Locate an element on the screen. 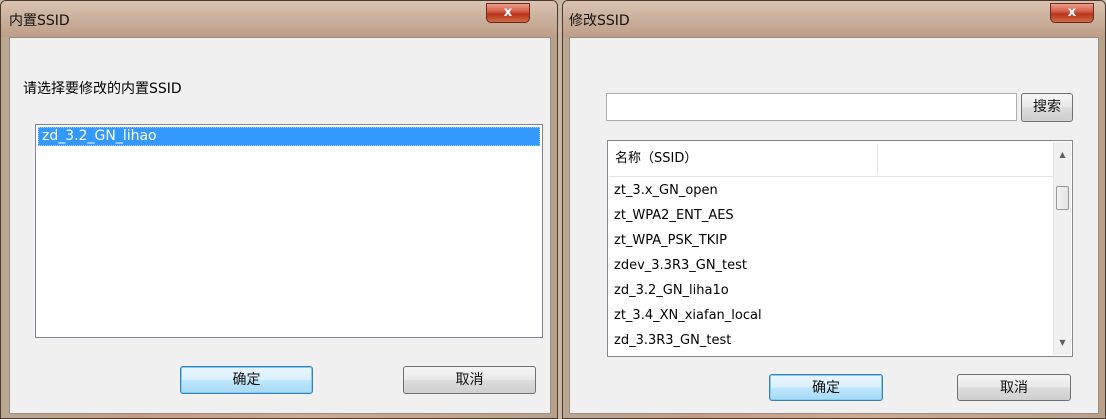 Image resolution: width=1106 pixels, height=419 pixels. table-row: zd_3.3R3_GN_test is located at coordinates (672, 341).